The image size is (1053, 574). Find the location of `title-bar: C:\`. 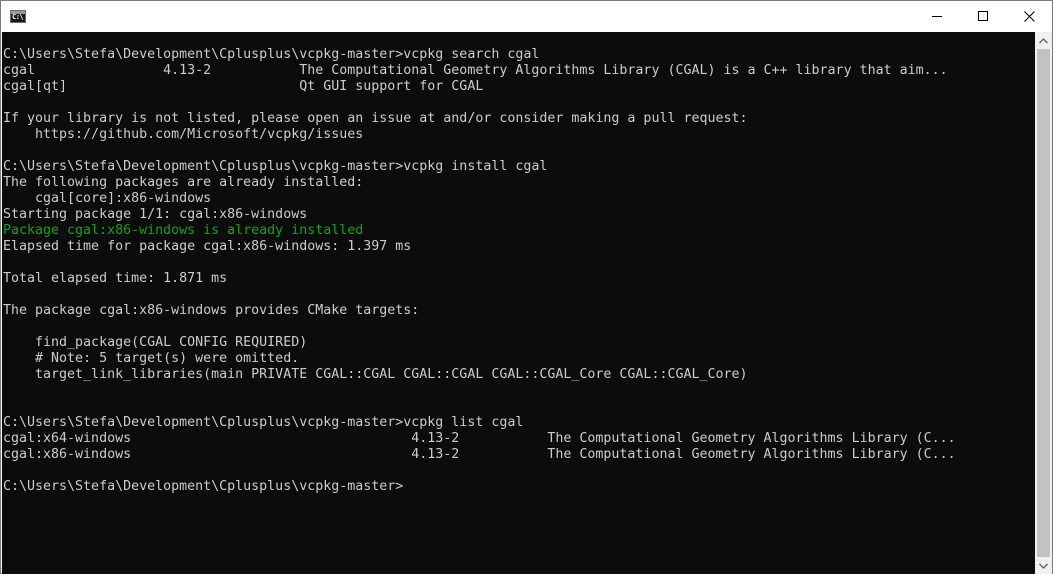

title-bar: C:\ is located at coordinates (526, 16).